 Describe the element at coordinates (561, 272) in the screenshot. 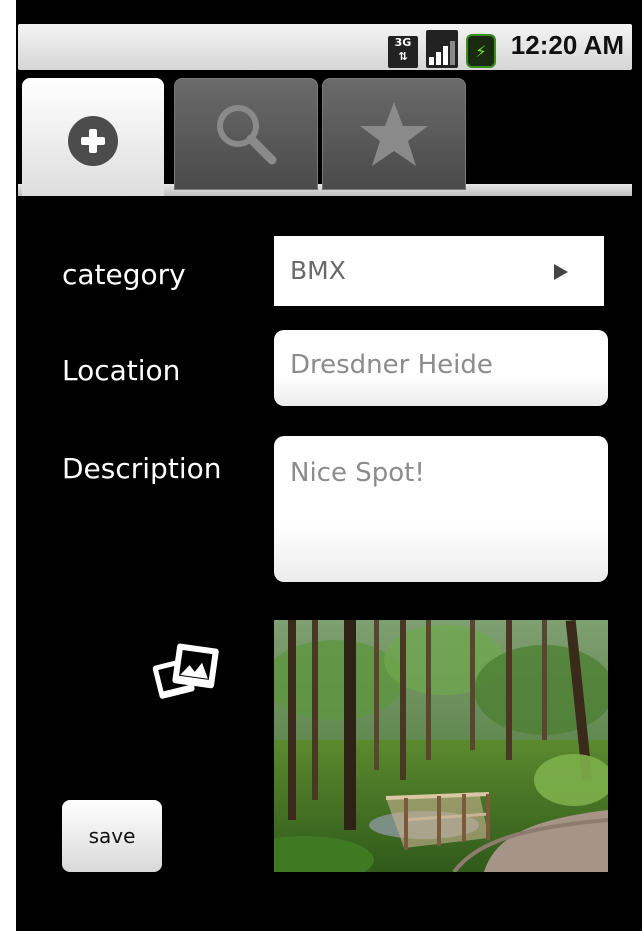

I see `spinner-arrow-icon` at that location.